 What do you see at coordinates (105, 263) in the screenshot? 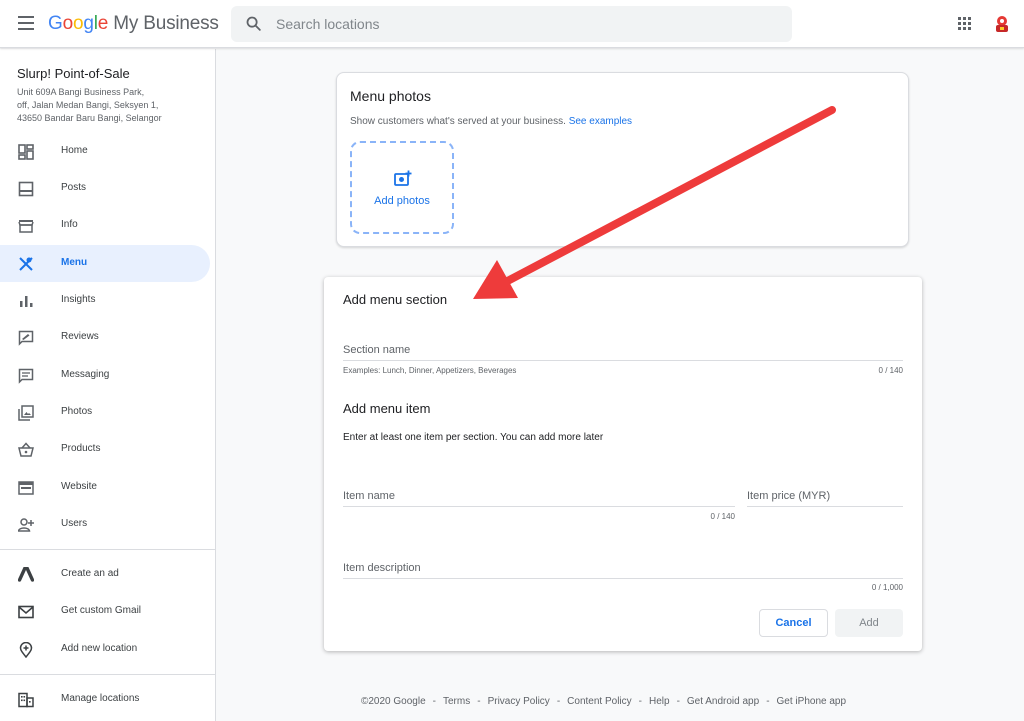
I see `sidebar-item-menu: Menu` at bounding box center [105, 263].